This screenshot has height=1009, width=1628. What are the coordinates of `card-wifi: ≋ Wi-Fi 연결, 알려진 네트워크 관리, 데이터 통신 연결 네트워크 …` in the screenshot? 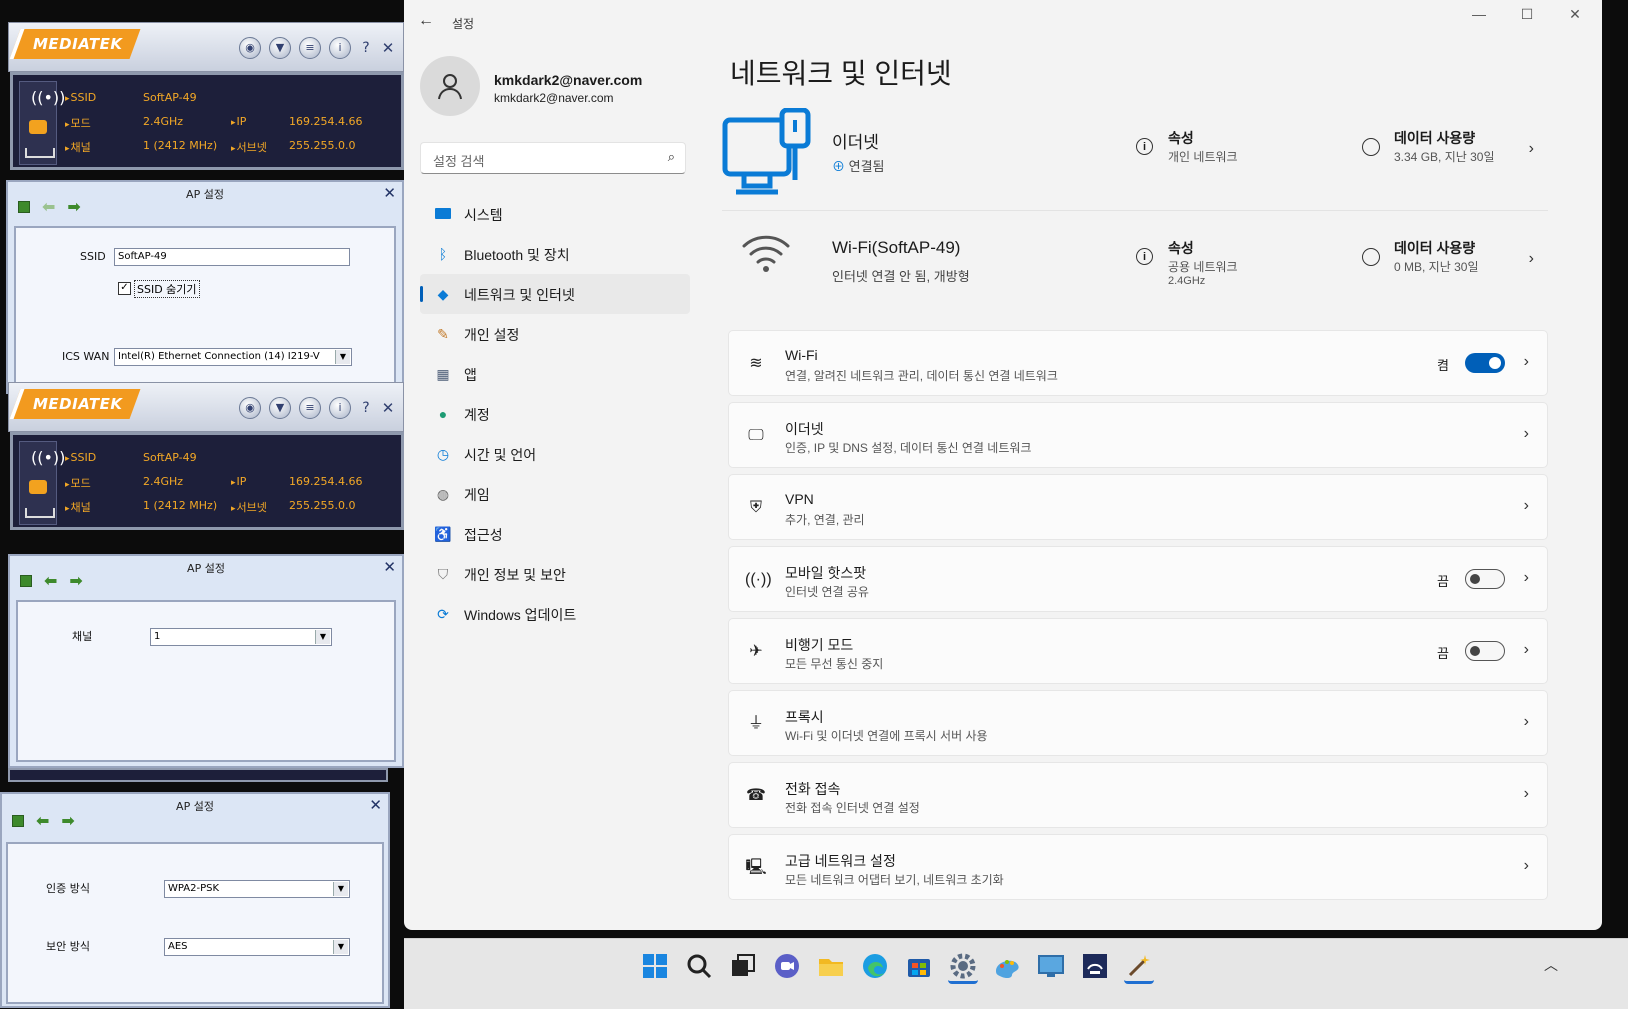 It's located at (1138, 363).